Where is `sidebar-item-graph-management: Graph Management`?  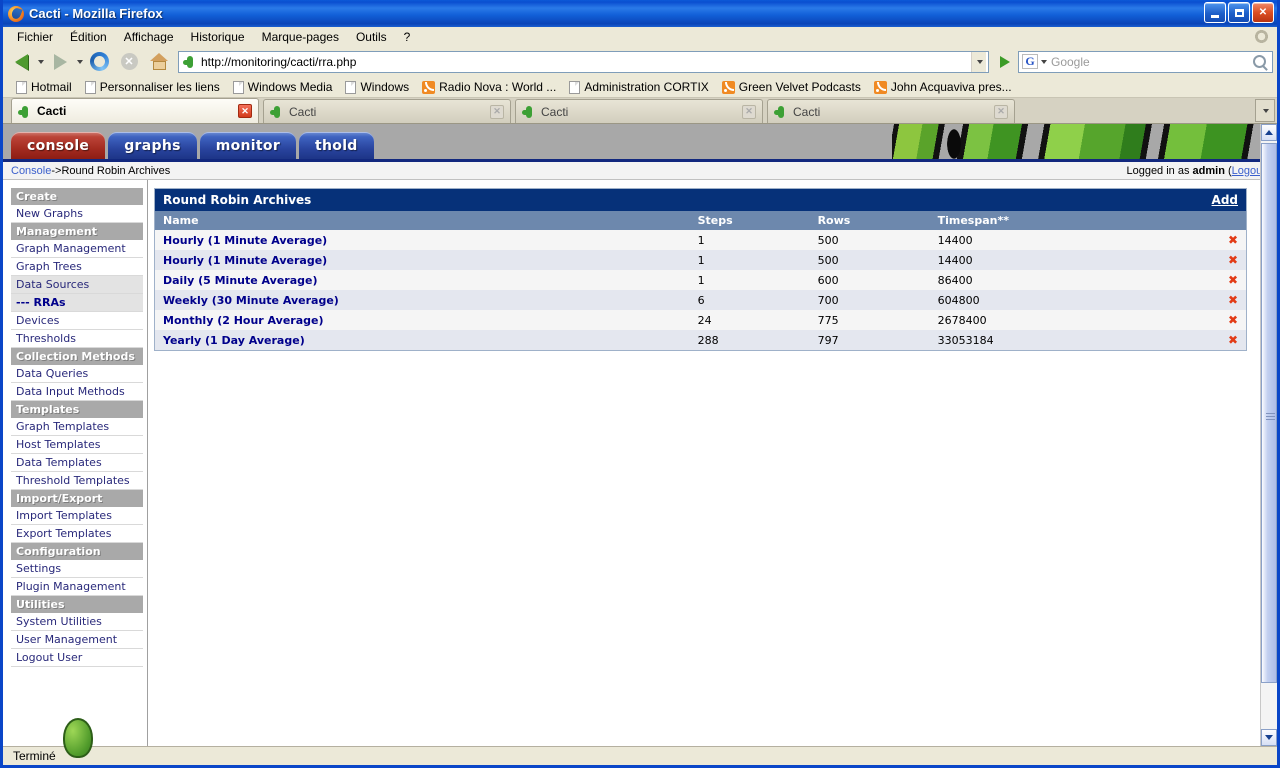 sidebar-item-graph-management: Graph Management is located at coordinates (77, 249).